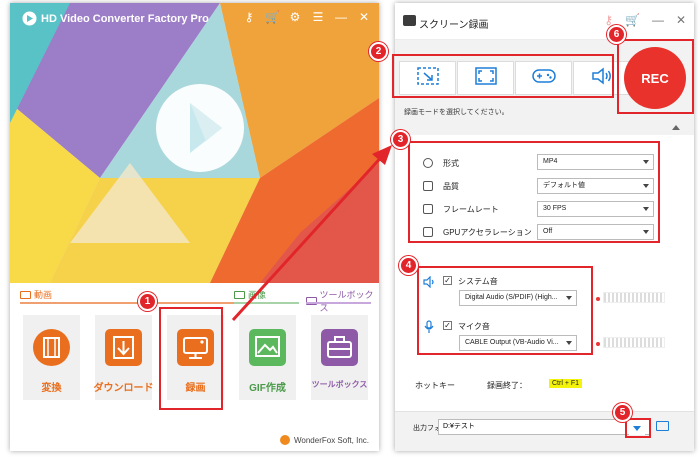 The width and height of the screenshot is (700, 459). I want to click on image-icon, so click(267, 347).